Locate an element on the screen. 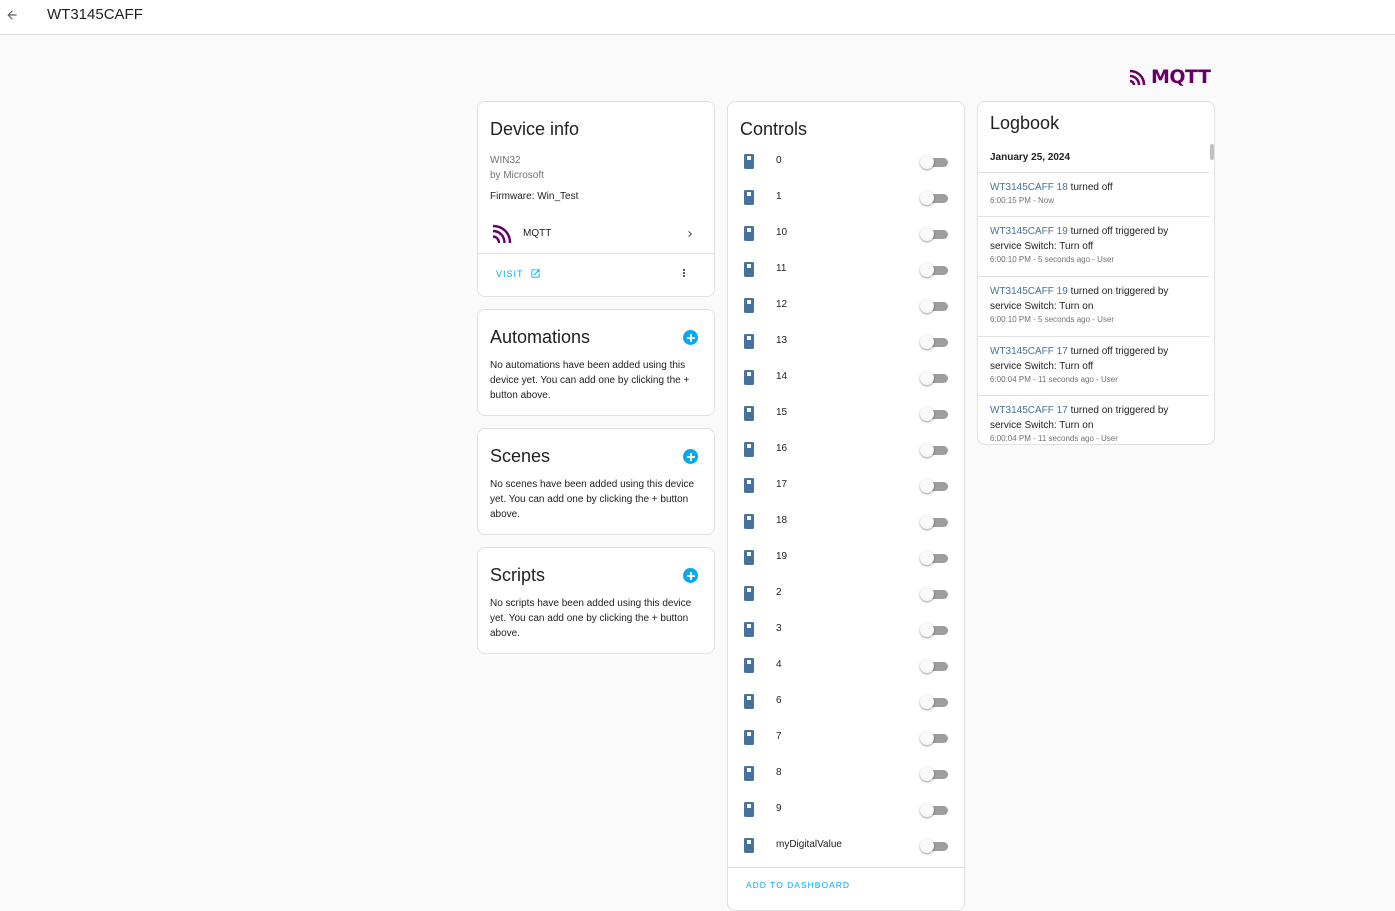  add-to-dashboard-button: ADD TO DASHBOARD is located at coordinates (798, 885).